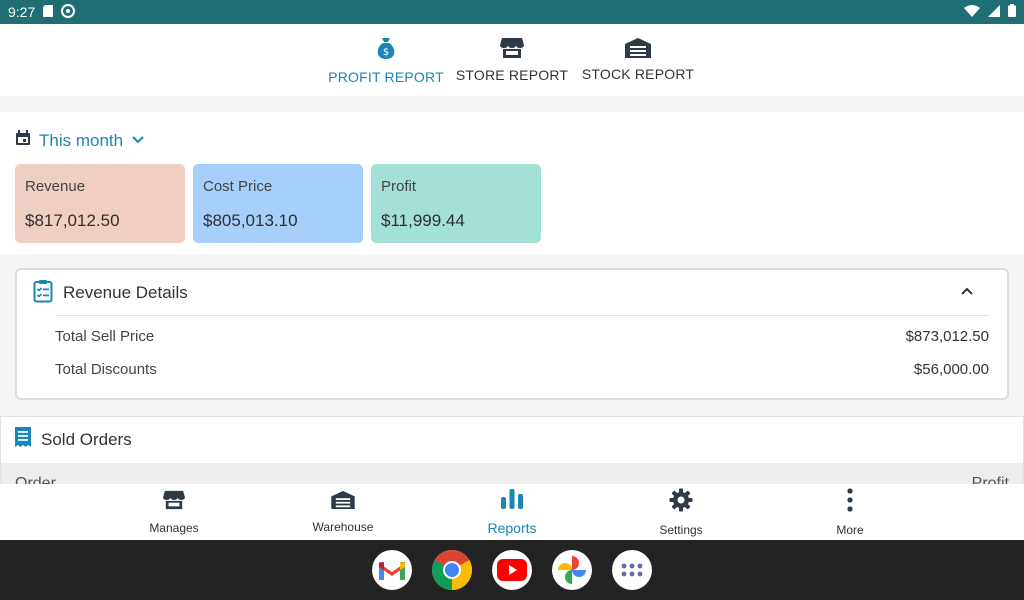 Image resolution: width=1024 pixels, height=600 pixels. I want to click on sold-orders-section: Sold Orders Order Profit, so click(512, 450).